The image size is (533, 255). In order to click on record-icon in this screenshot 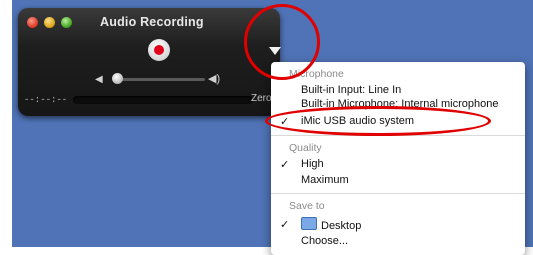, I will do `click(159, 50)`.